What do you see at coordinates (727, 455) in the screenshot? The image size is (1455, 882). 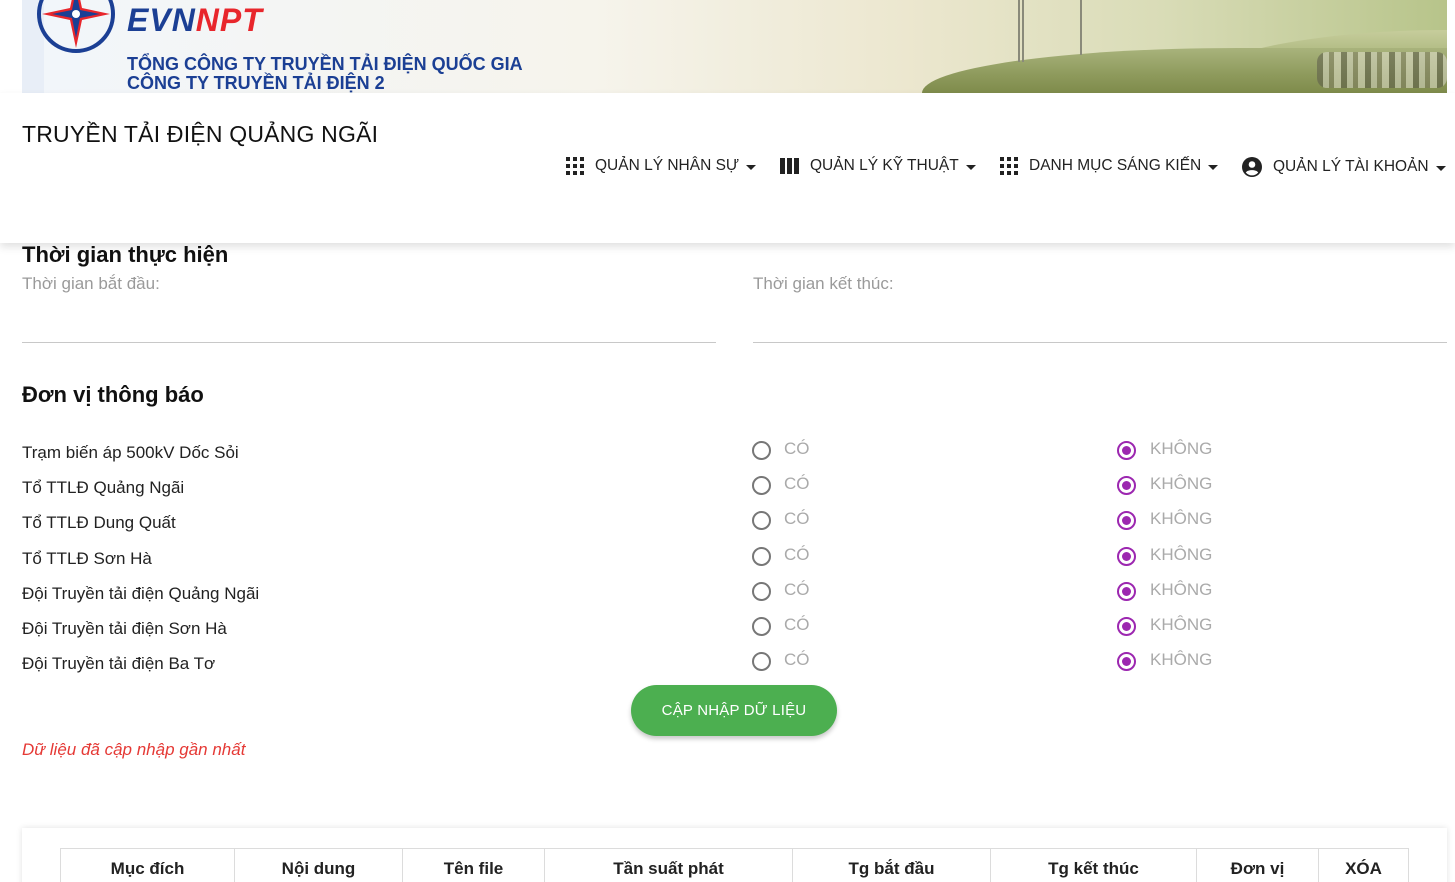 I see `unit-row: Trạm biến áp 500kV Dốc Sỏi CÓ KHÔNG` at bounding box center [727, 455].